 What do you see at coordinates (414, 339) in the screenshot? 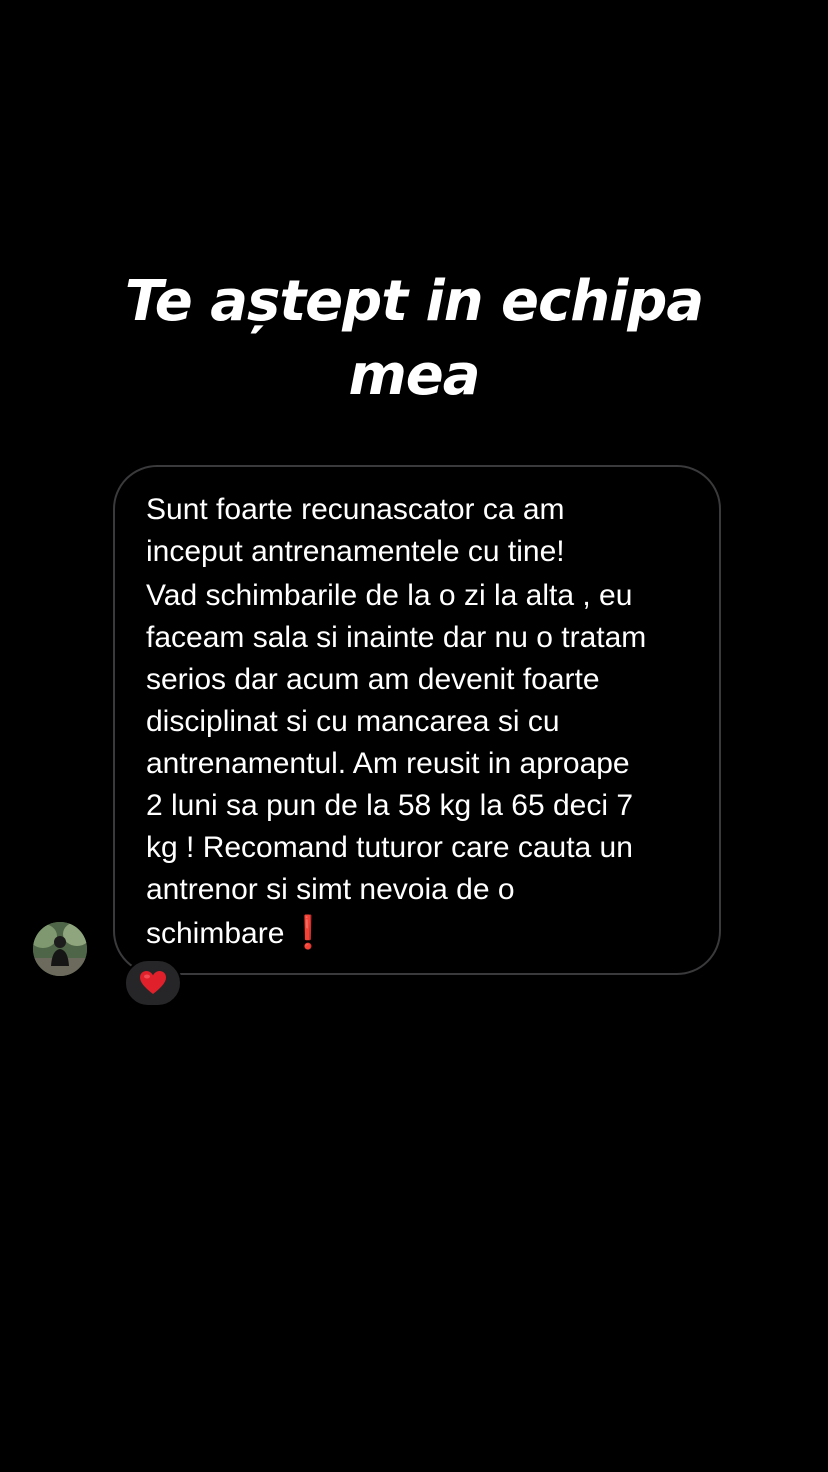
I see `story-title: Te aștept in echipa mea` at bounding box center [414, 339].